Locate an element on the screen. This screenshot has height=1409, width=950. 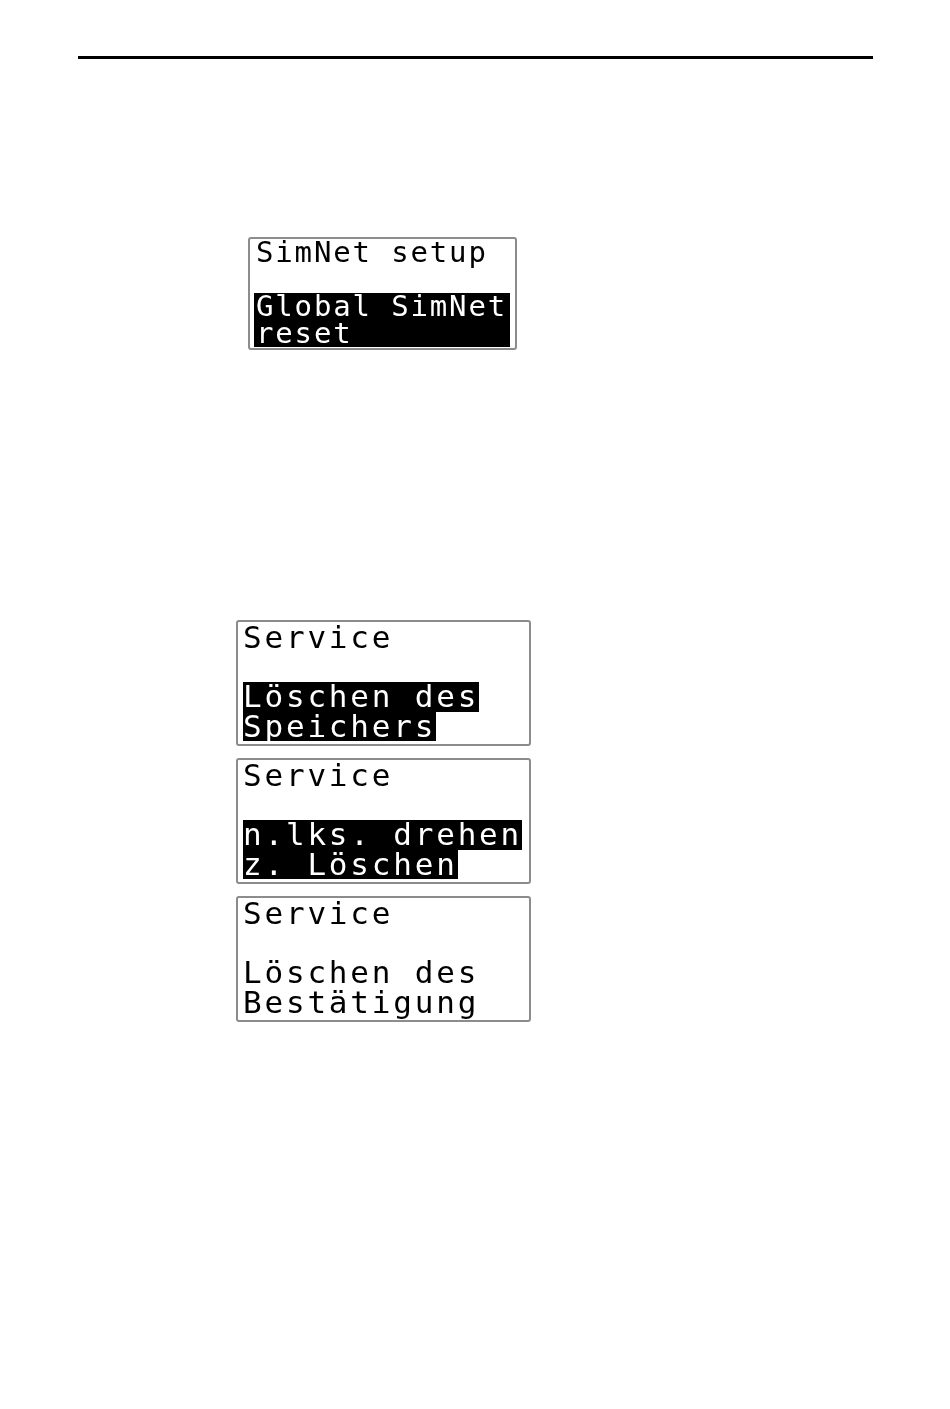
display-line: Global SimNet is located at coordinates (381, 306).